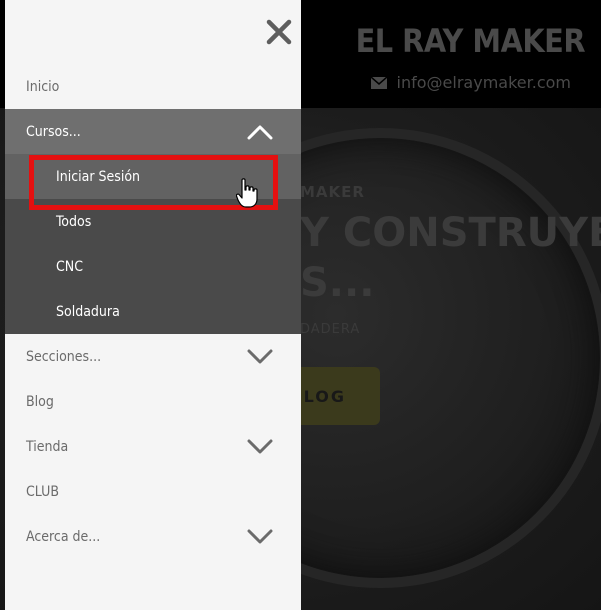 This screenshot has width=601, height=610. What do you see at coordinates (153, 266) in the screenshot?
I see `submenu-item-cnc: CNC` at bounding box center [153, 266].